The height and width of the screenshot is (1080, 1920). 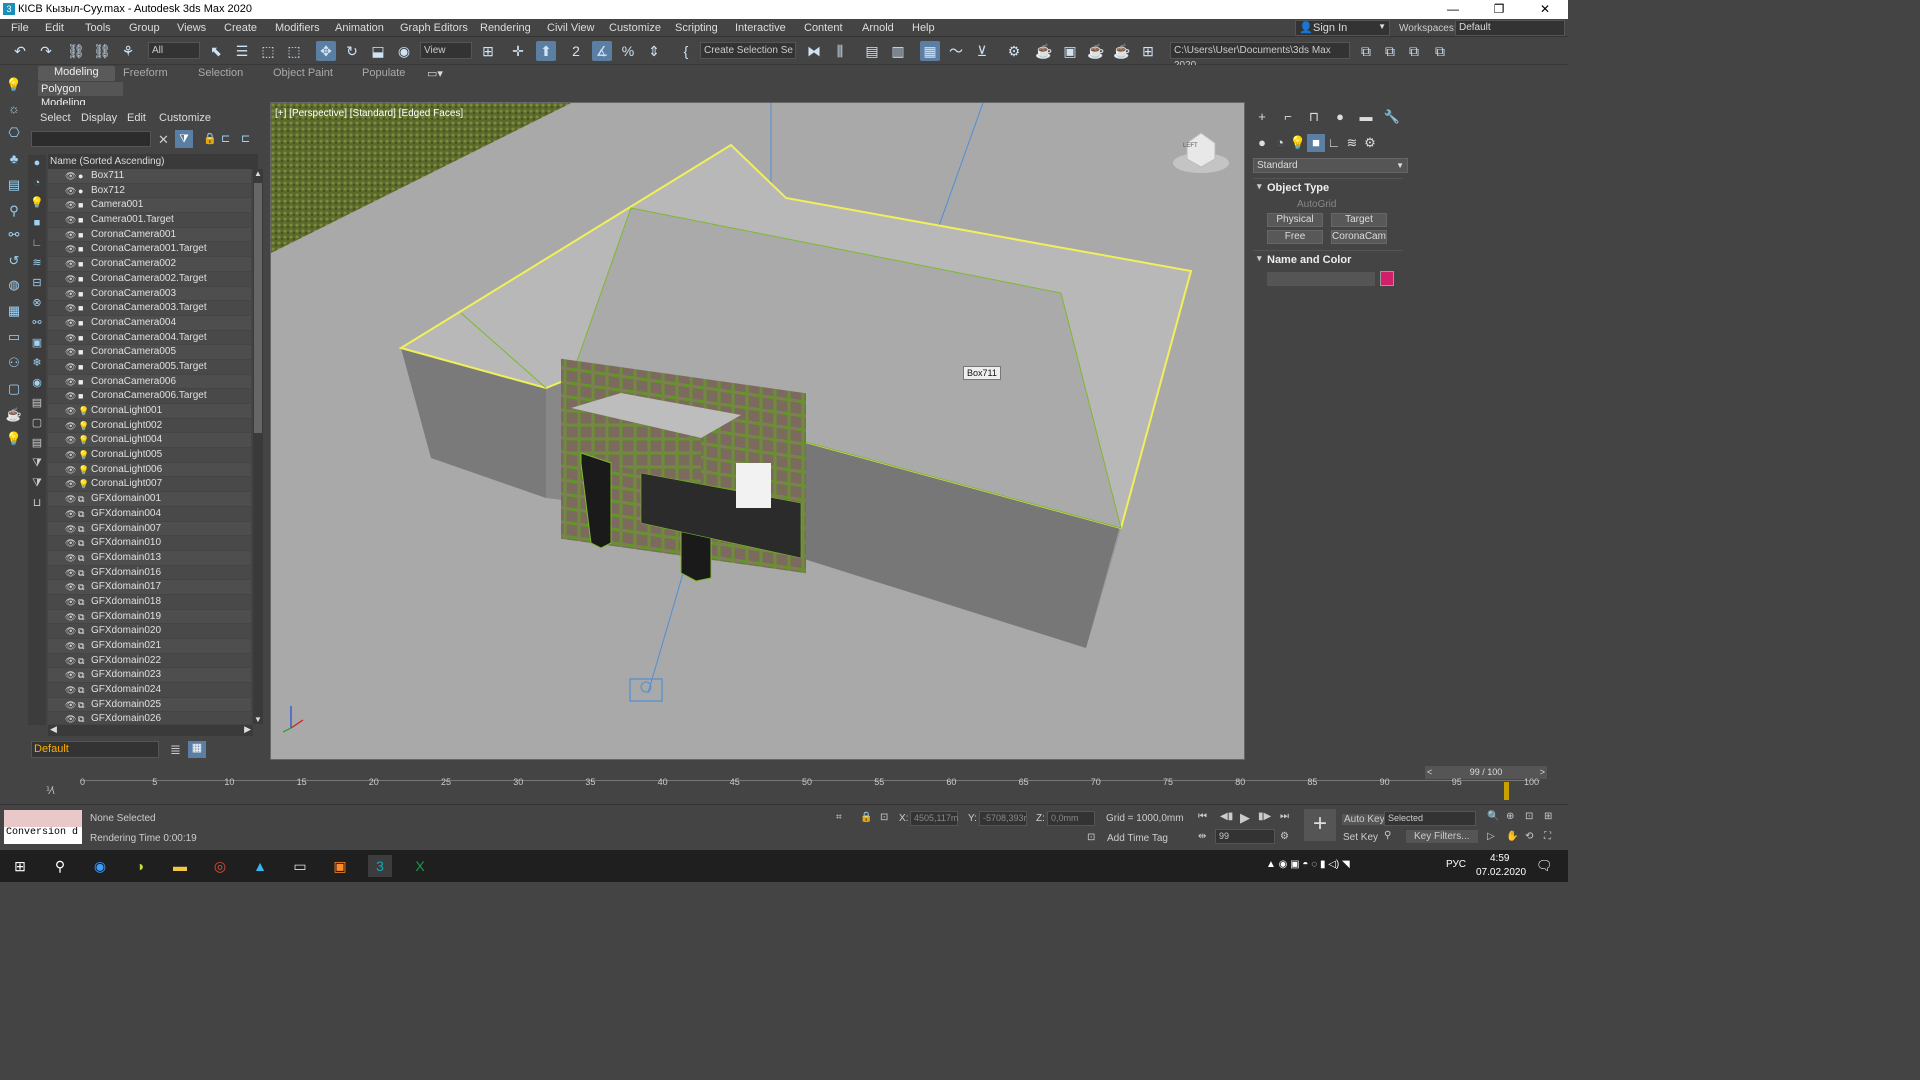 I want to click on open-explorer-icon: ⧉, so click(x=1366, y=51).